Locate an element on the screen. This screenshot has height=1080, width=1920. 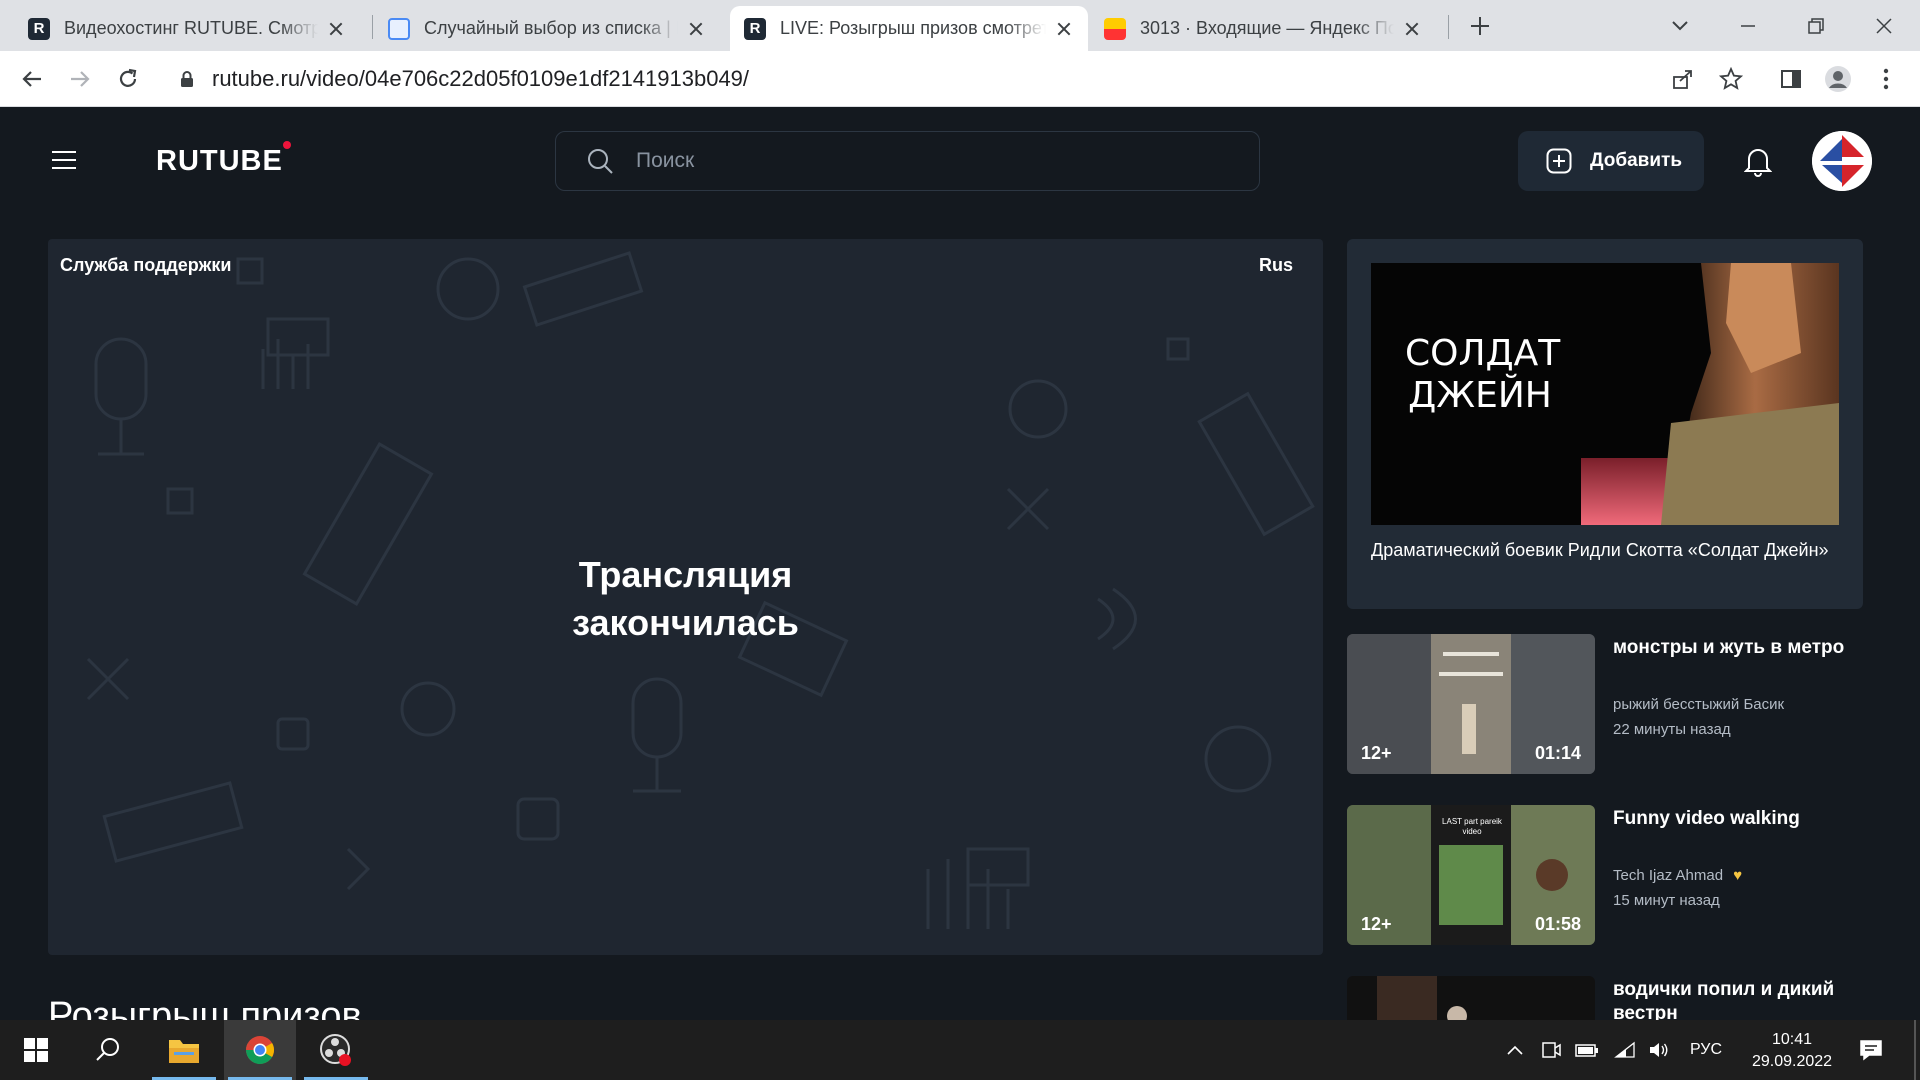
file-explorer-button is located at coordinates (184, 1050).